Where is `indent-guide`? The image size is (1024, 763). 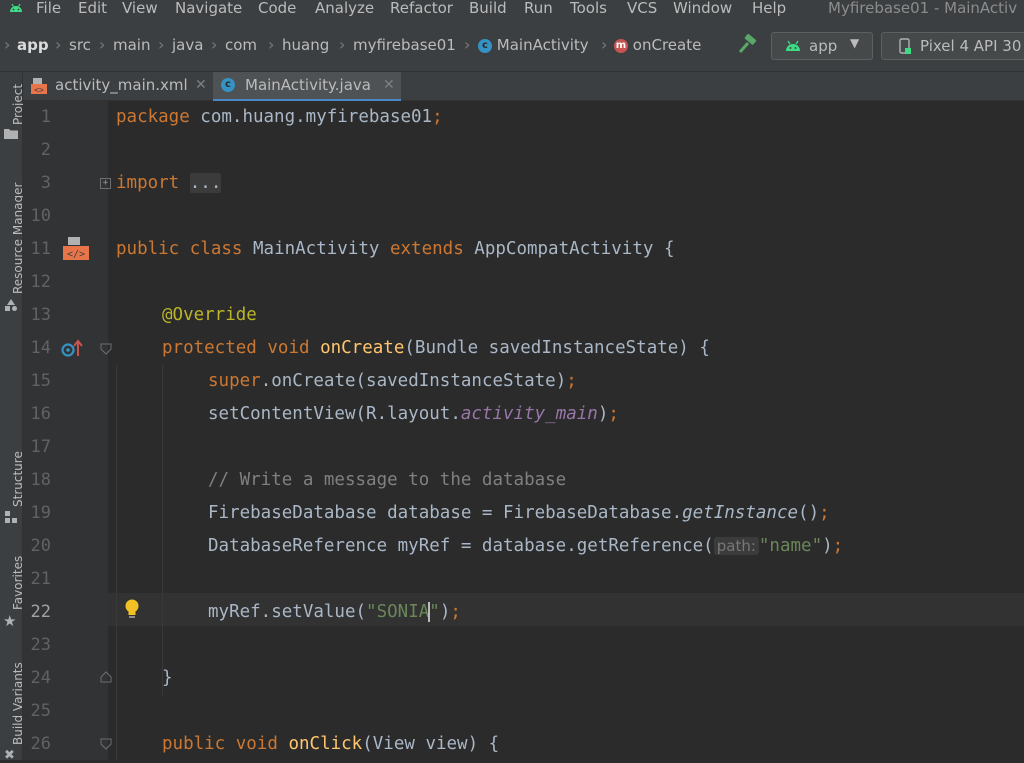
indent-guide is located at coordinates (116, 562).